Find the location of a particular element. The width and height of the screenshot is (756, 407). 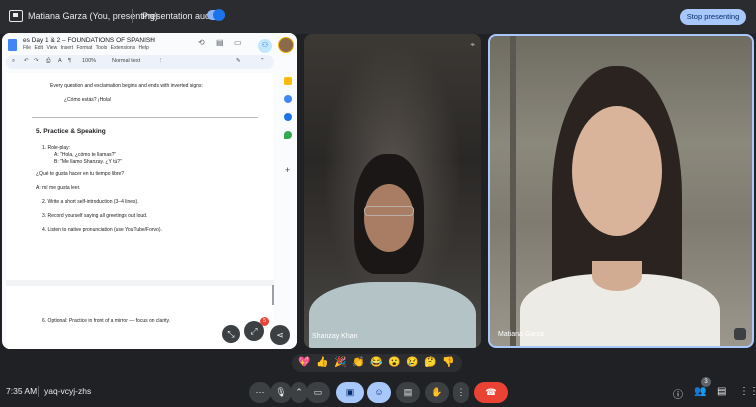

emoji-icon: ☺ is located at coordinates (379, 392).